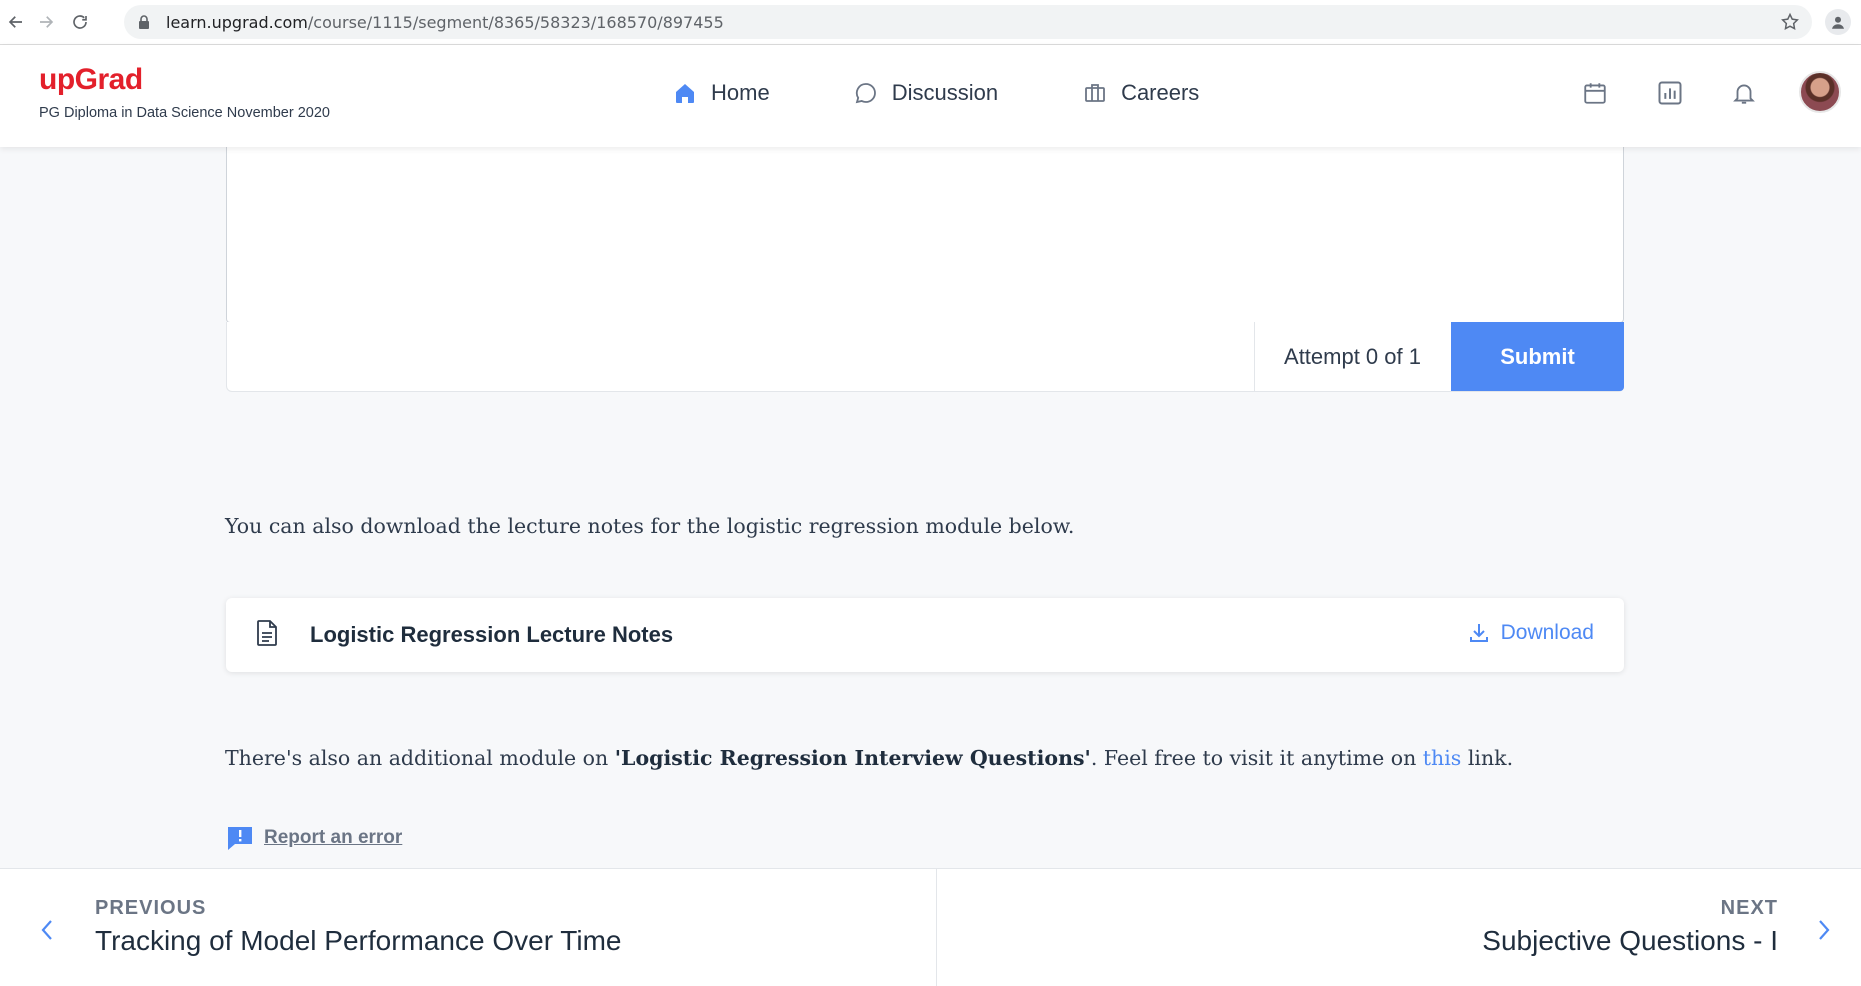 The image size is (1861, 986). I want to click on previous-title: Tracking of Model Performance Over Time, so click(358, 940).